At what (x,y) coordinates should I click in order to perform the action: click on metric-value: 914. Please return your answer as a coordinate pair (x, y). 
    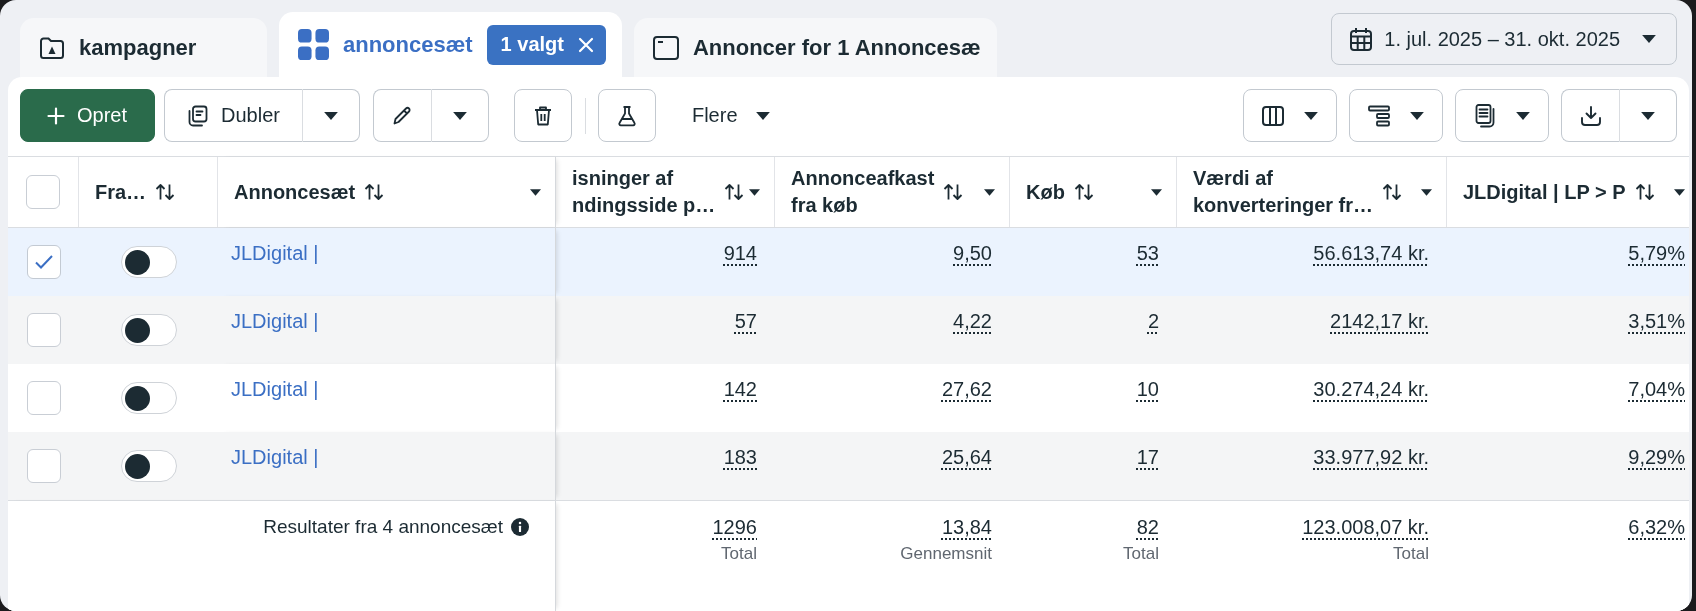
    Looking at the image, I should click on (740, 253).